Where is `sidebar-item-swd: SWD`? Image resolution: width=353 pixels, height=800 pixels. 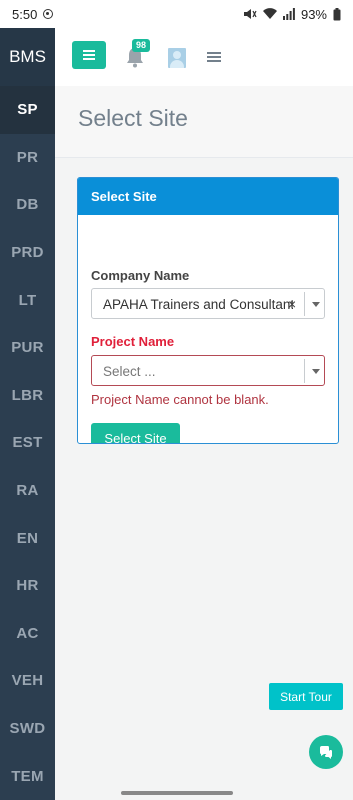 sidebar-item-swd: SWD is located at coordinates (27, 729).